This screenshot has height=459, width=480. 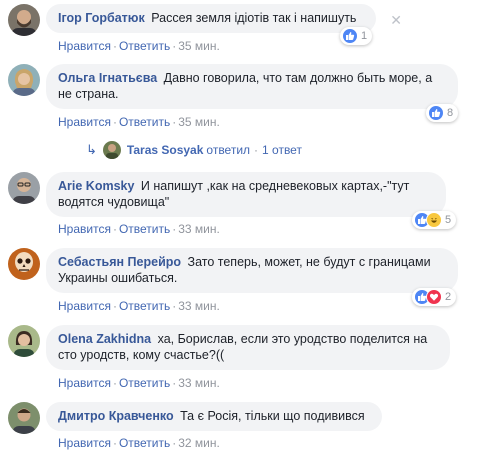 What do you see at coordinates (96, 186) in the screenshot?
I see `comment-author: Arie Komsky` at bounding box center [96, 186].